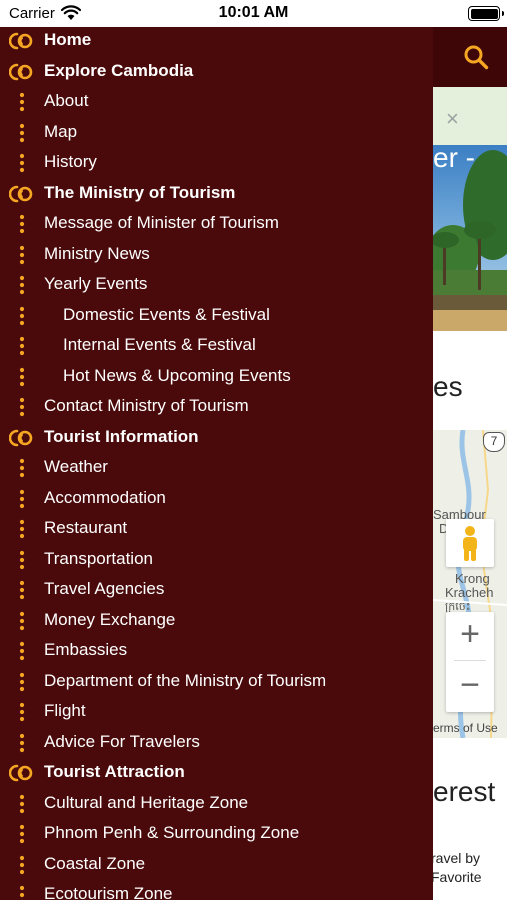 This screenshot has height=900, width=507. I want to click on menu-item-yearly-events: Yearly Events, so click(216, 285).